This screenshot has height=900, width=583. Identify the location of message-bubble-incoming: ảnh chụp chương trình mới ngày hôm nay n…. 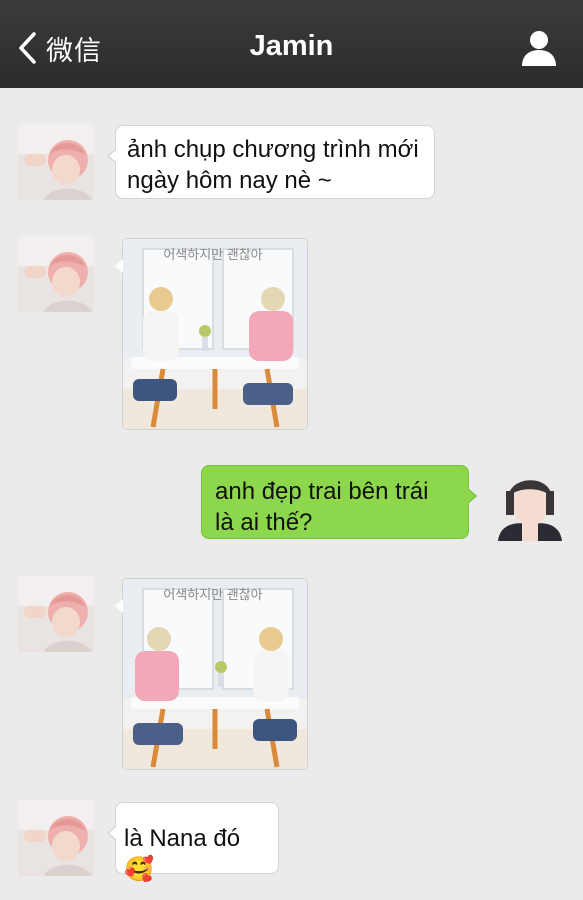
(271, 162).